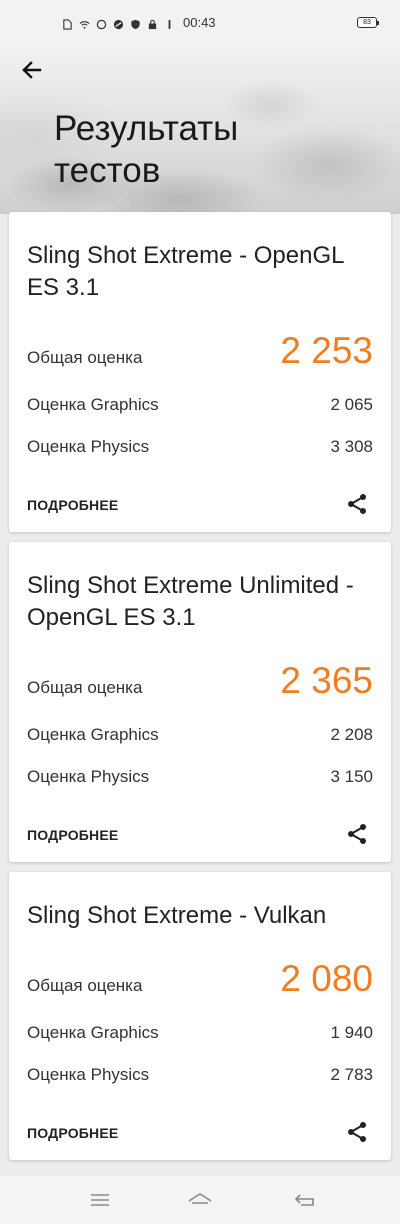 This screenshot has height=1224, width=400. I want to click on overall-score-value: 2 253, so click(326, 350).